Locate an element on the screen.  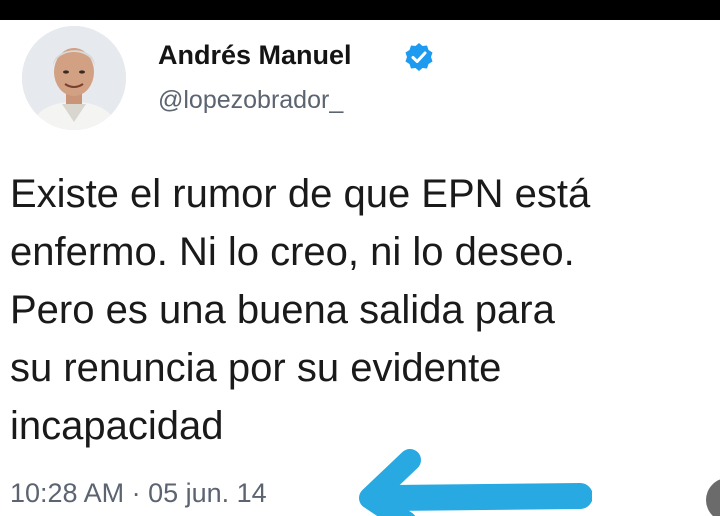
tweet-text-line: enfermo. Ni lo creo, ni lo deseo. is located at coordinates (292, 252).